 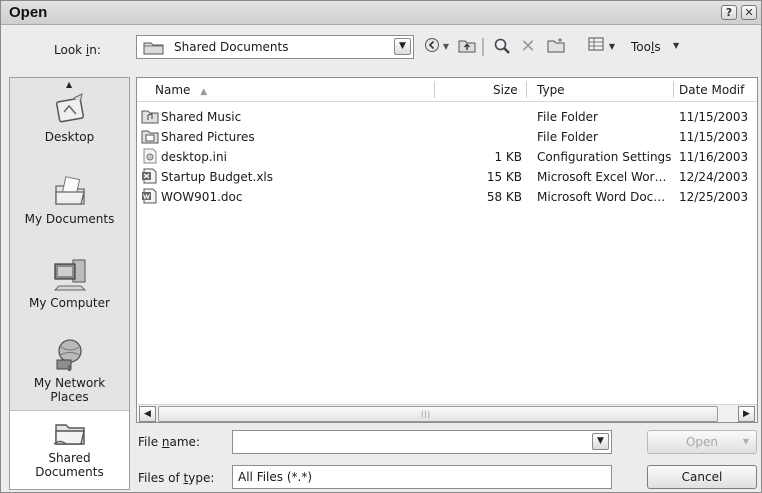 I want to click on place-shared-documents: Shared Documents, so click(x=69, y=449).